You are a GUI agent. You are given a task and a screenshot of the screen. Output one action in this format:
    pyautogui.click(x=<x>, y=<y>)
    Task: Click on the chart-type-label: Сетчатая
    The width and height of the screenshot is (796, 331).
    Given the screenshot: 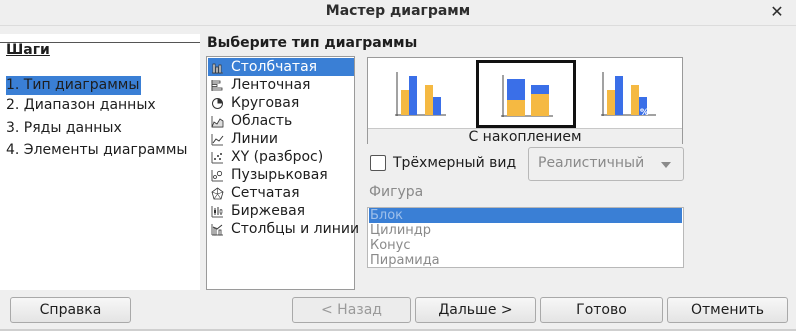 What is the action you would take?
    pyautogui.click(x=265, y=193)
    